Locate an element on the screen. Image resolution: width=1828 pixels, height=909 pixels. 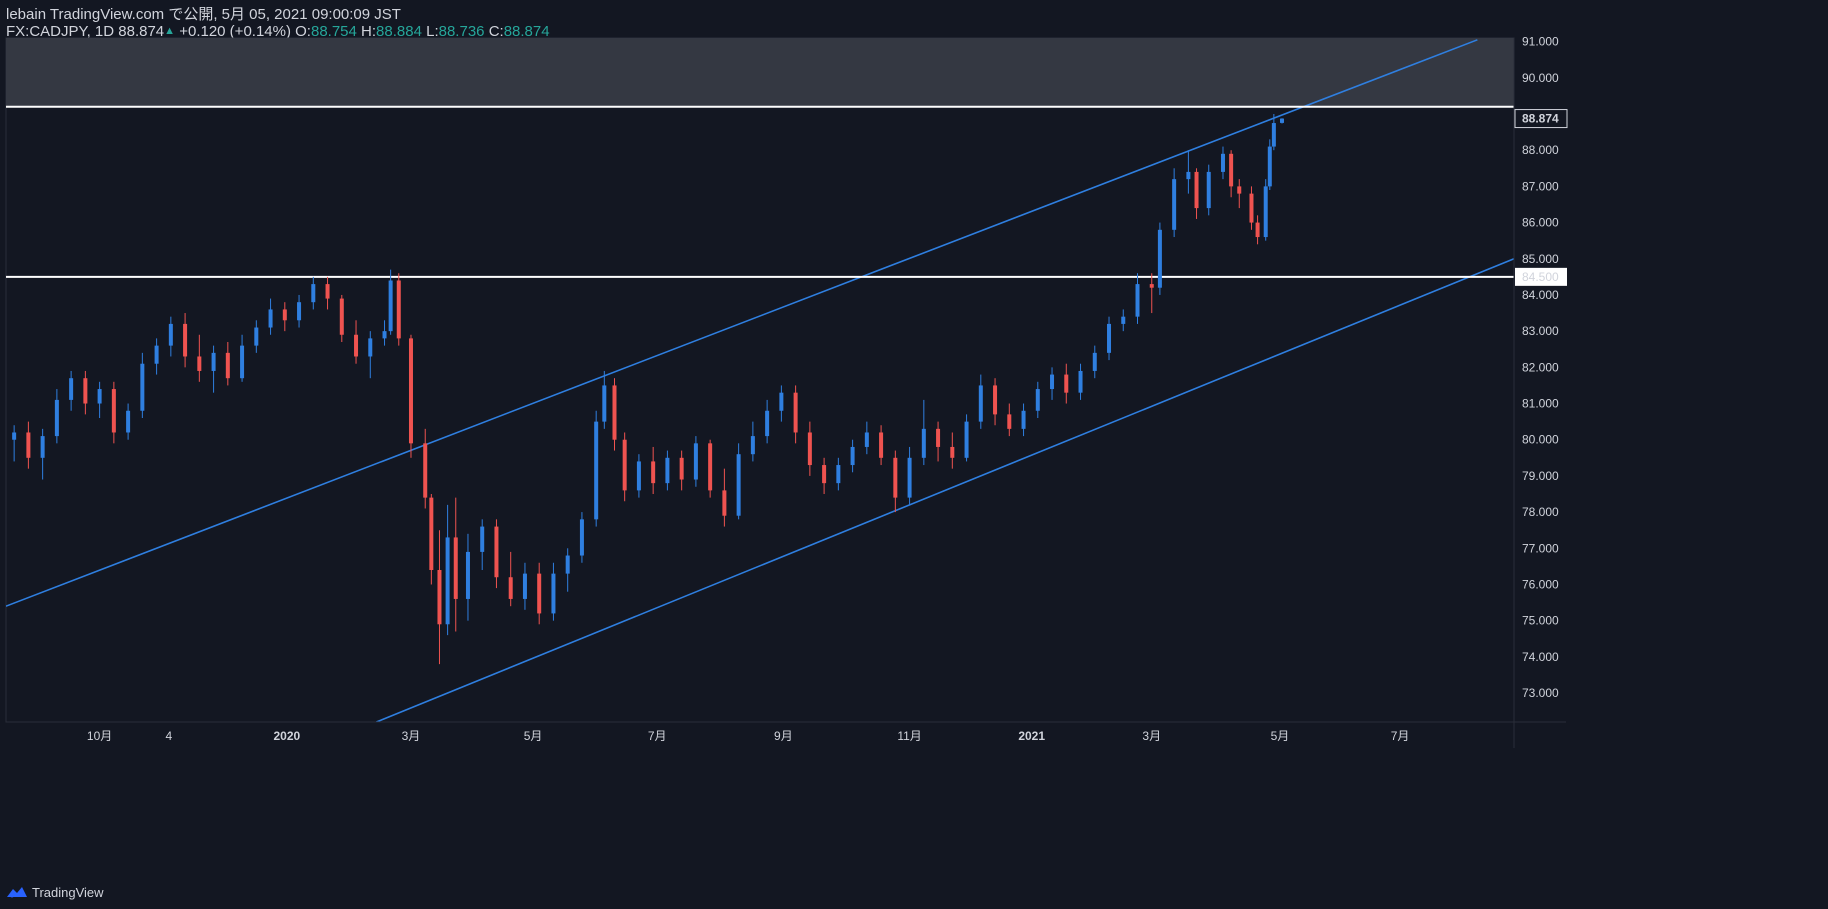
y-tick-label: 74.000 is located at coordinates (1540, 657).